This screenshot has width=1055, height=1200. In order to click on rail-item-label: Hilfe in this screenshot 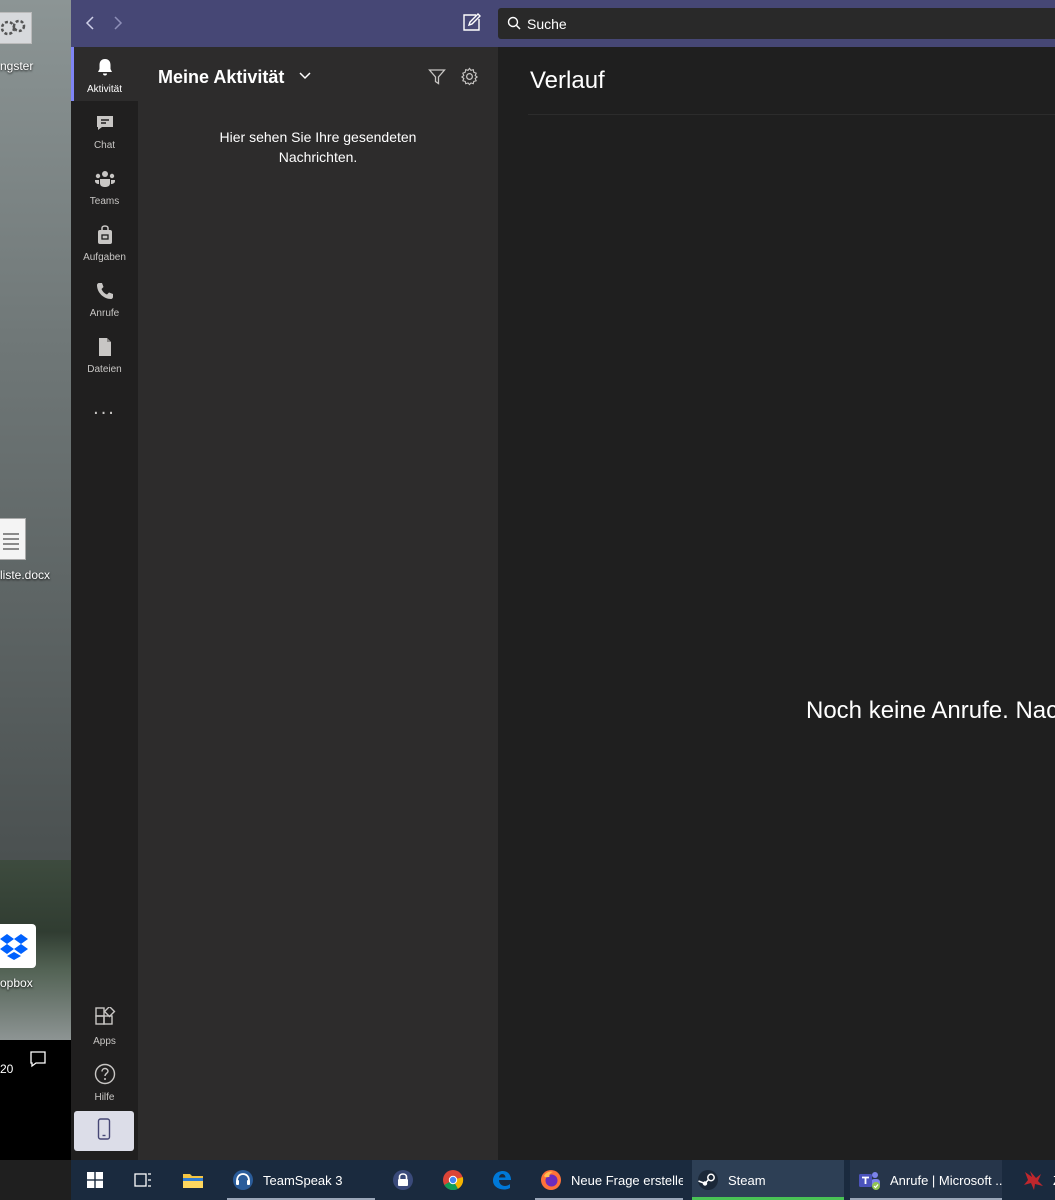, I will do `click(104, 1097)`.